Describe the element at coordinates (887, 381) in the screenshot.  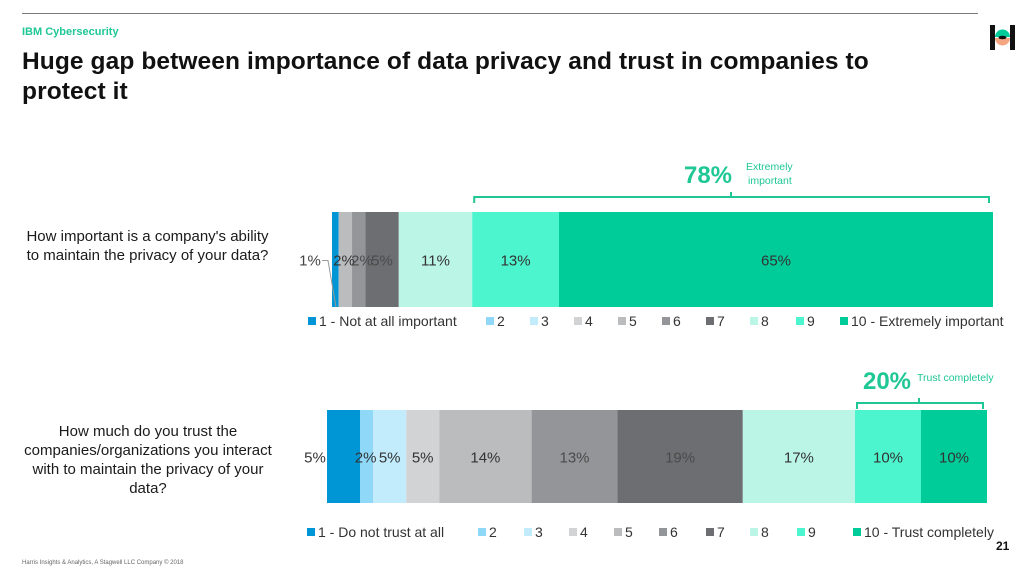
I see `annotation-value: 20%` at that location.